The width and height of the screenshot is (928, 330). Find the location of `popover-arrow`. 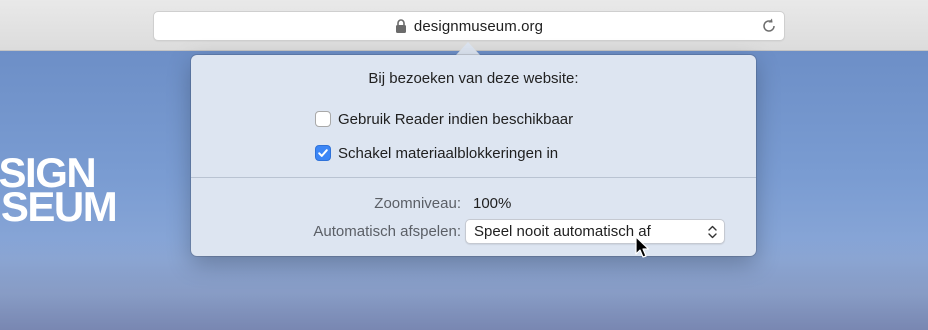

popover-arrow is located at coordinates (468, 48).